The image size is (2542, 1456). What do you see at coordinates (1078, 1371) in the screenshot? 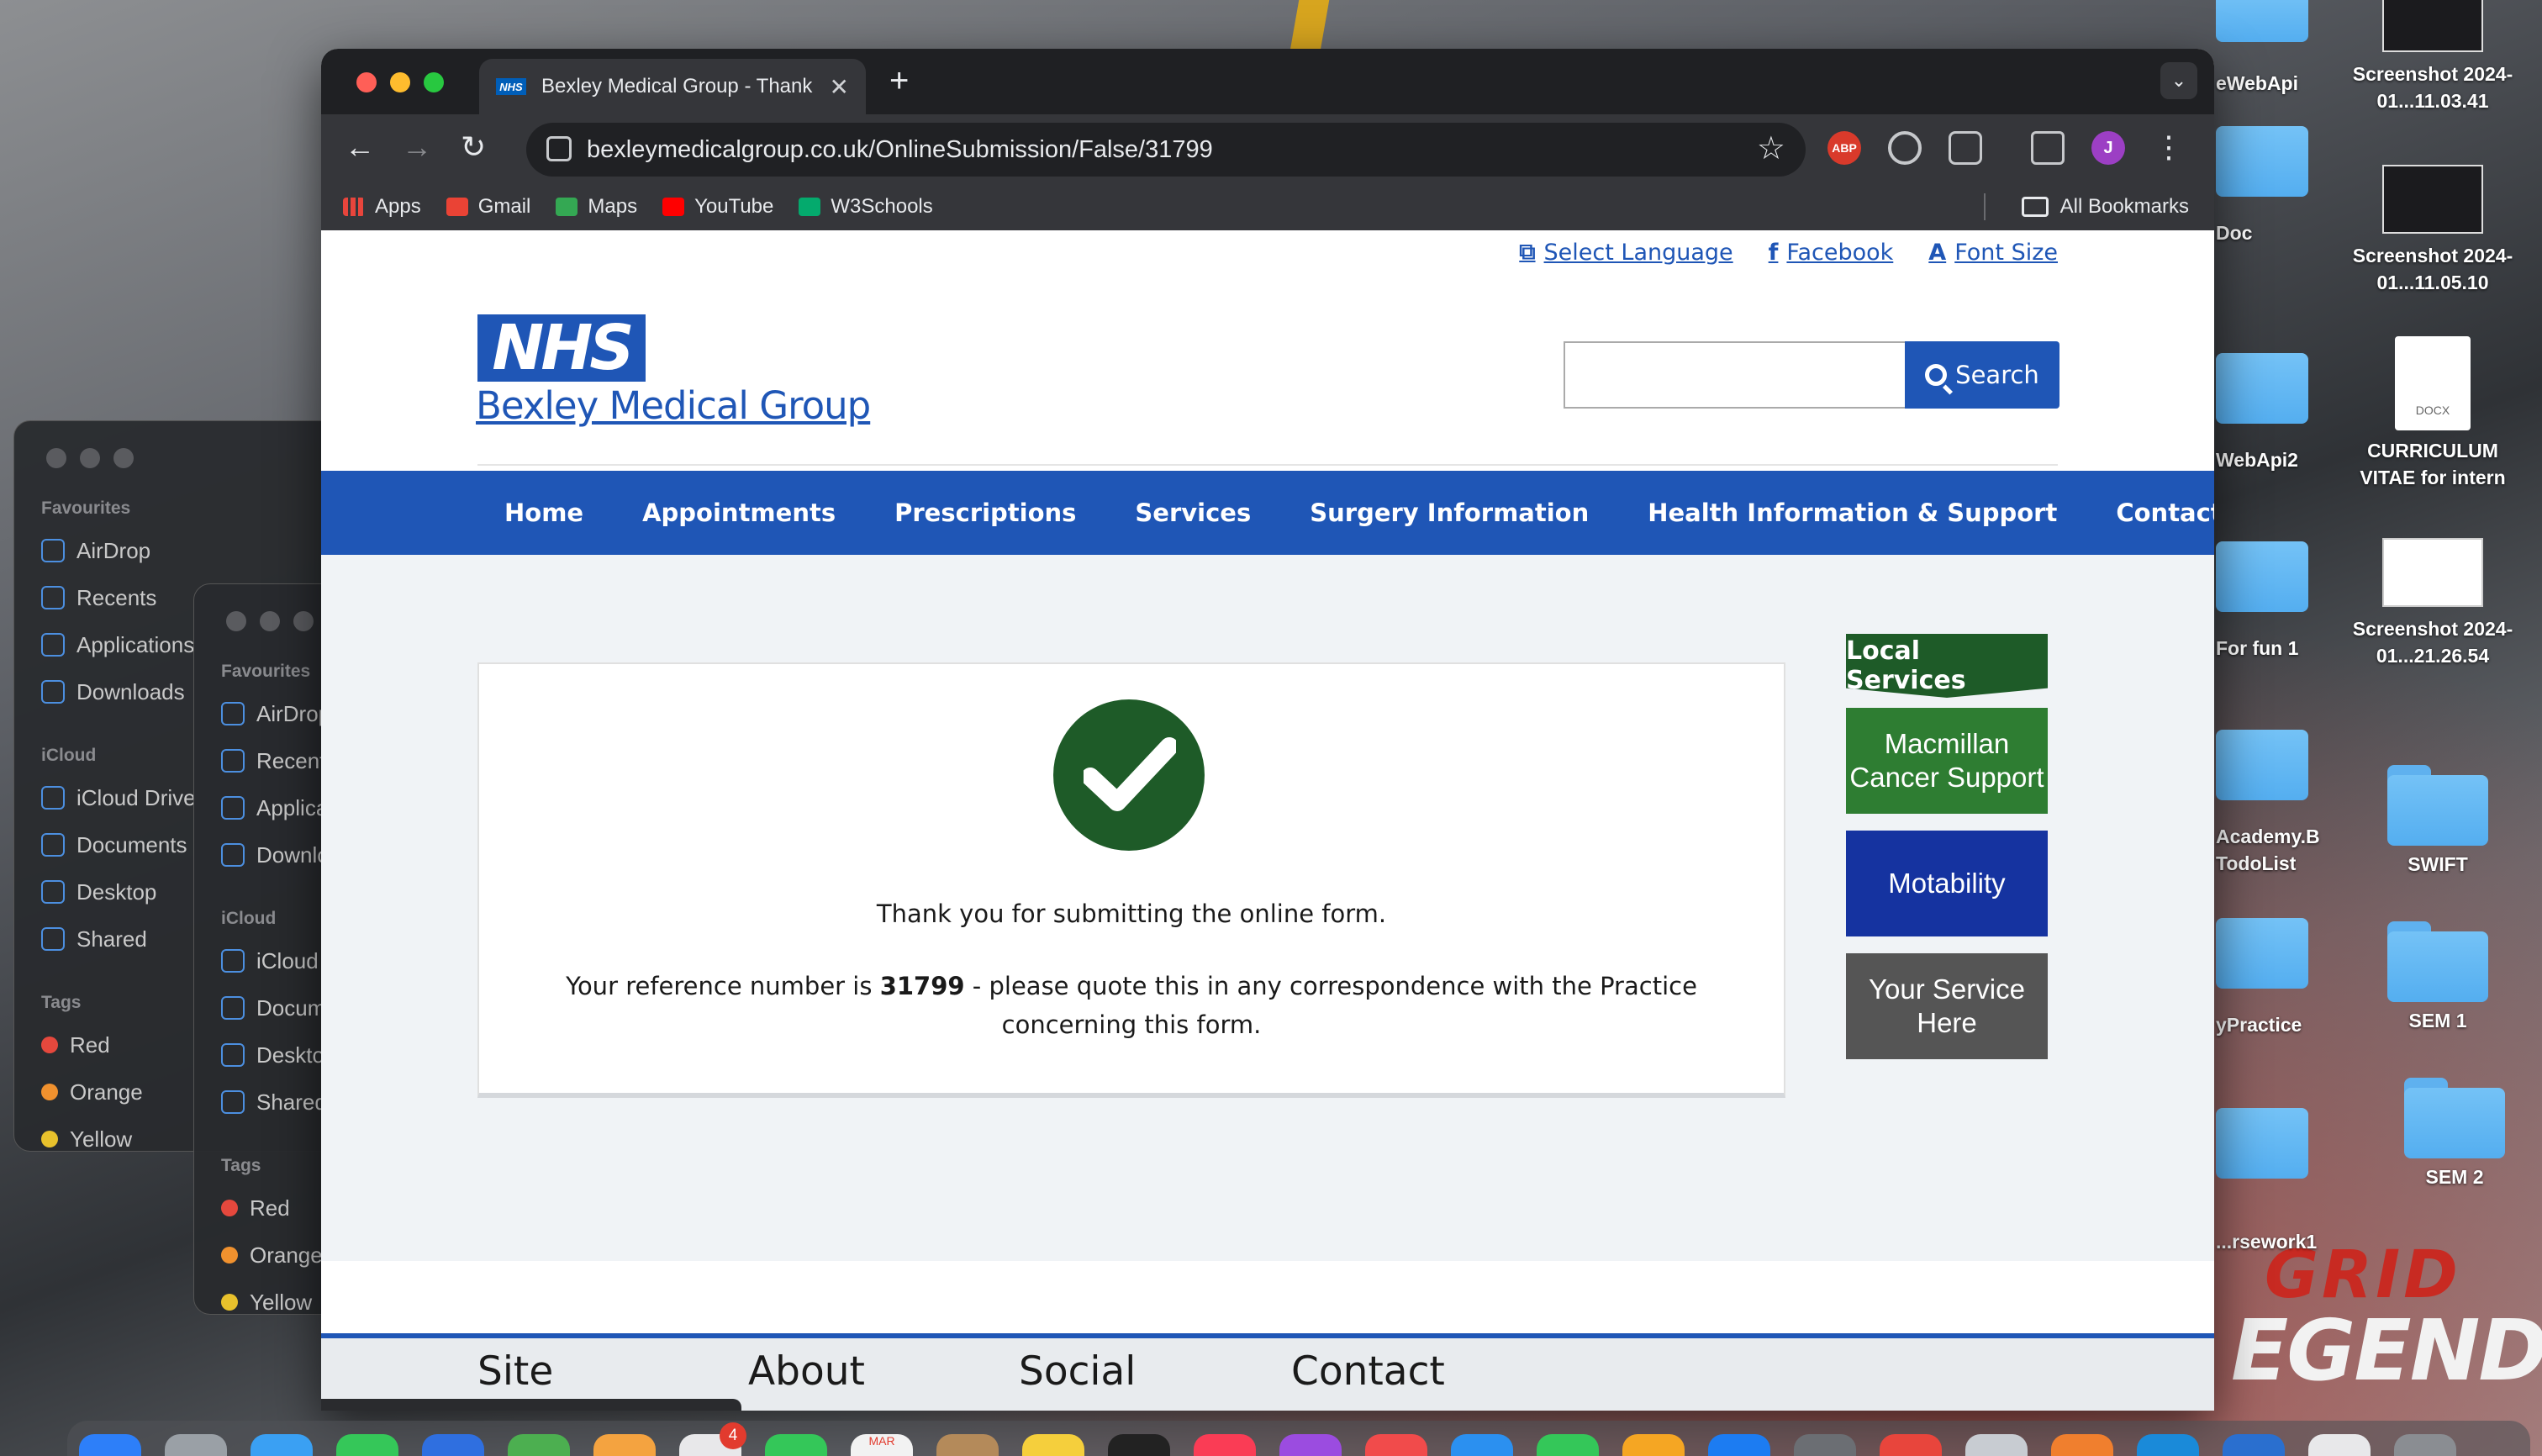
I see `footer-heading-social: Social` at bounding box center [1078, 1371].